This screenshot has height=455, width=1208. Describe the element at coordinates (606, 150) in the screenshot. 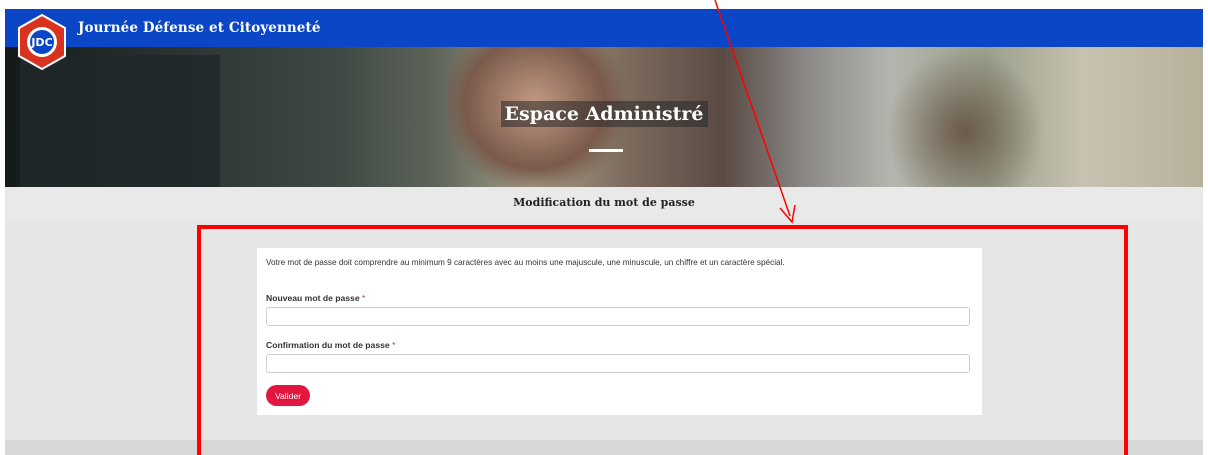

I see `hero-underline` at that location.